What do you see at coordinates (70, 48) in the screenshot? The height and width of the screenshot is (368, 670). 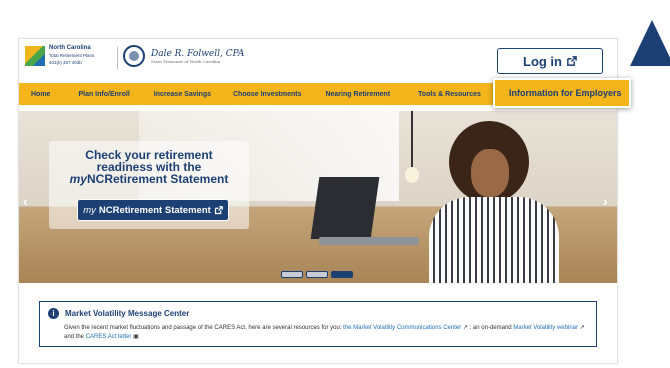 I see `brand-name: North Carolina` at bounding box center [70, 48].